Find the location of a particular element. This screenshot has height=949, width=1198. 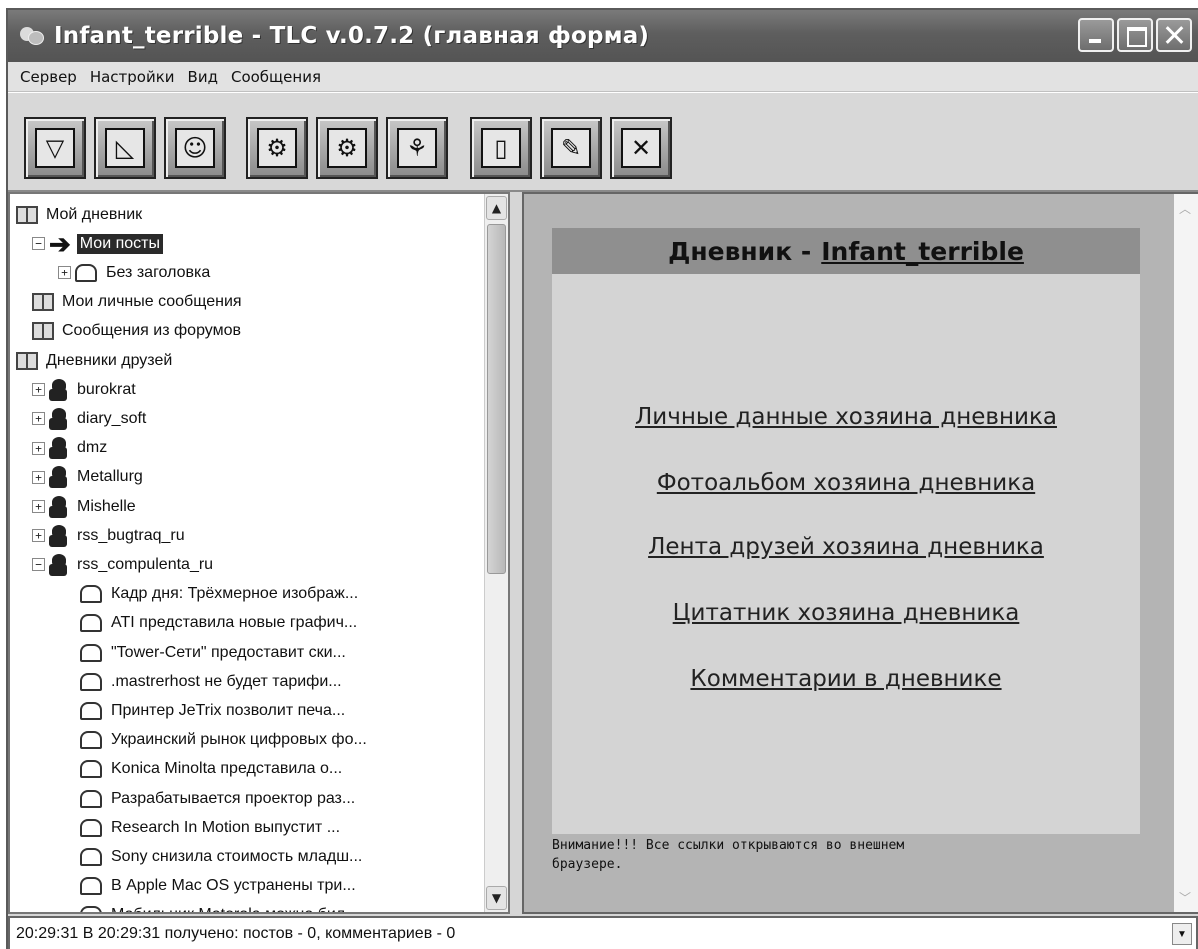

app-icon is located at coordinates (33, 36).